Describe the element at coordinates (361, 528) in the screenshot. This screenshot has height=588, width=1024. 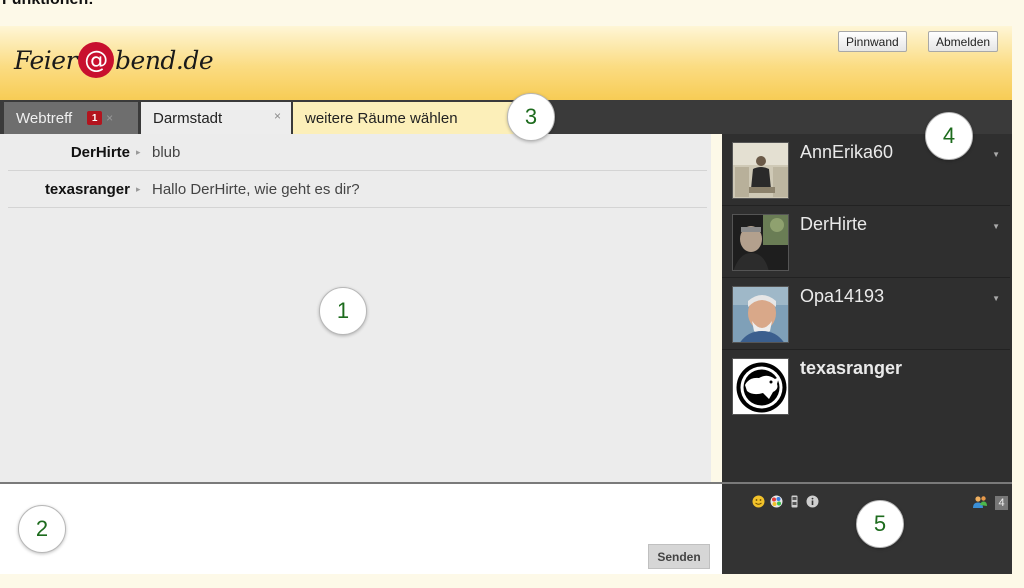
I see `message-input: Senden` at that location.